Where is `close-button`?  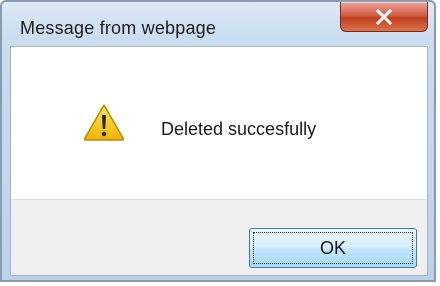 close-button is located at coordinates (384, 17).